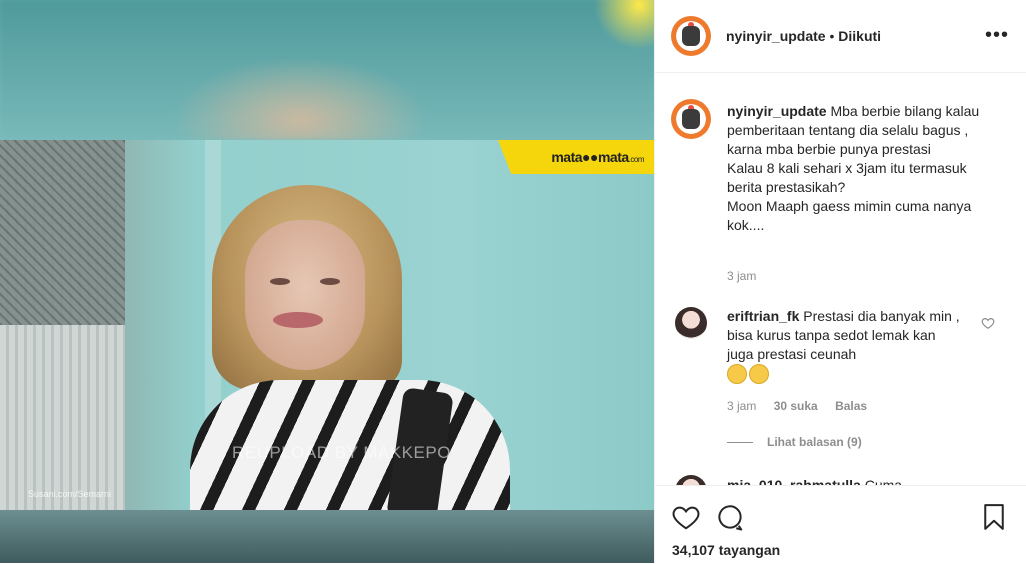 This screenshot has width=1026, height=564. What do you see at coordinates (859, 36) in the screenshot?
I see `follow-status-button: Diikuti` at bounding box center [859, 36].